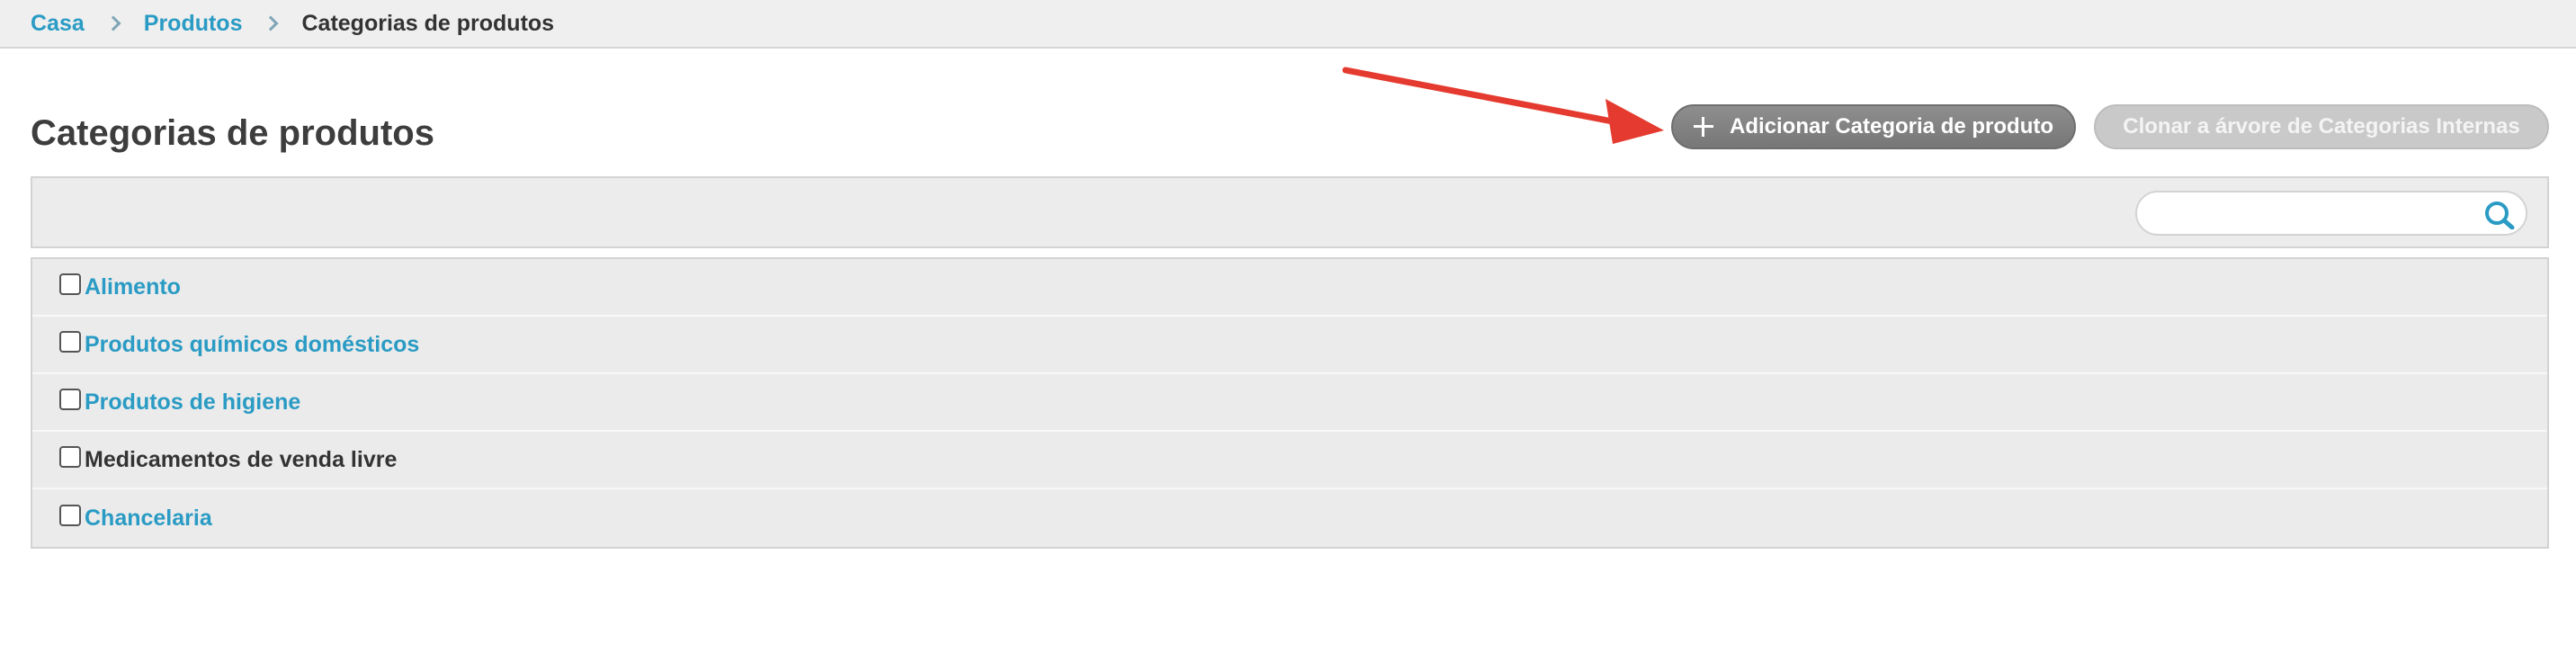 This screenshot has width=2576, height=671. What do you see at coordinates (1289, 518) in the screenshot?
I see `list-item: Chancelaria` at bounding box center [1289, 518].